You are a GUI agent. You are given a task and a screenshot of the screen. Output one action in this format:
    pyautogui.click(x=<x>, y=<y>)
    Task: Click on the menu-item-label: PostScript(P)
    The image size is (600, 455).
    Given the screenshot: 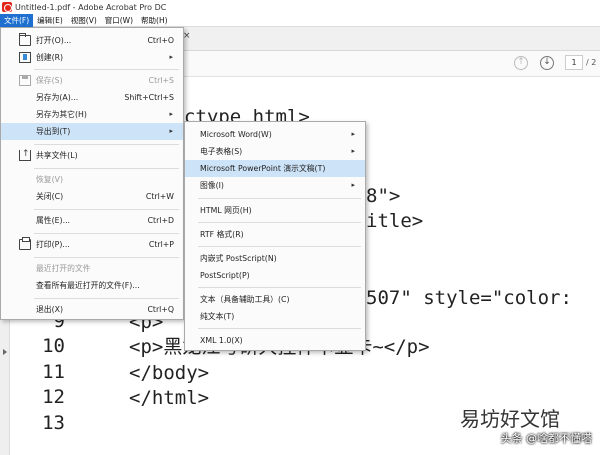 What is the action you would take?
    pyautogui.click(x=225, y=275)
    